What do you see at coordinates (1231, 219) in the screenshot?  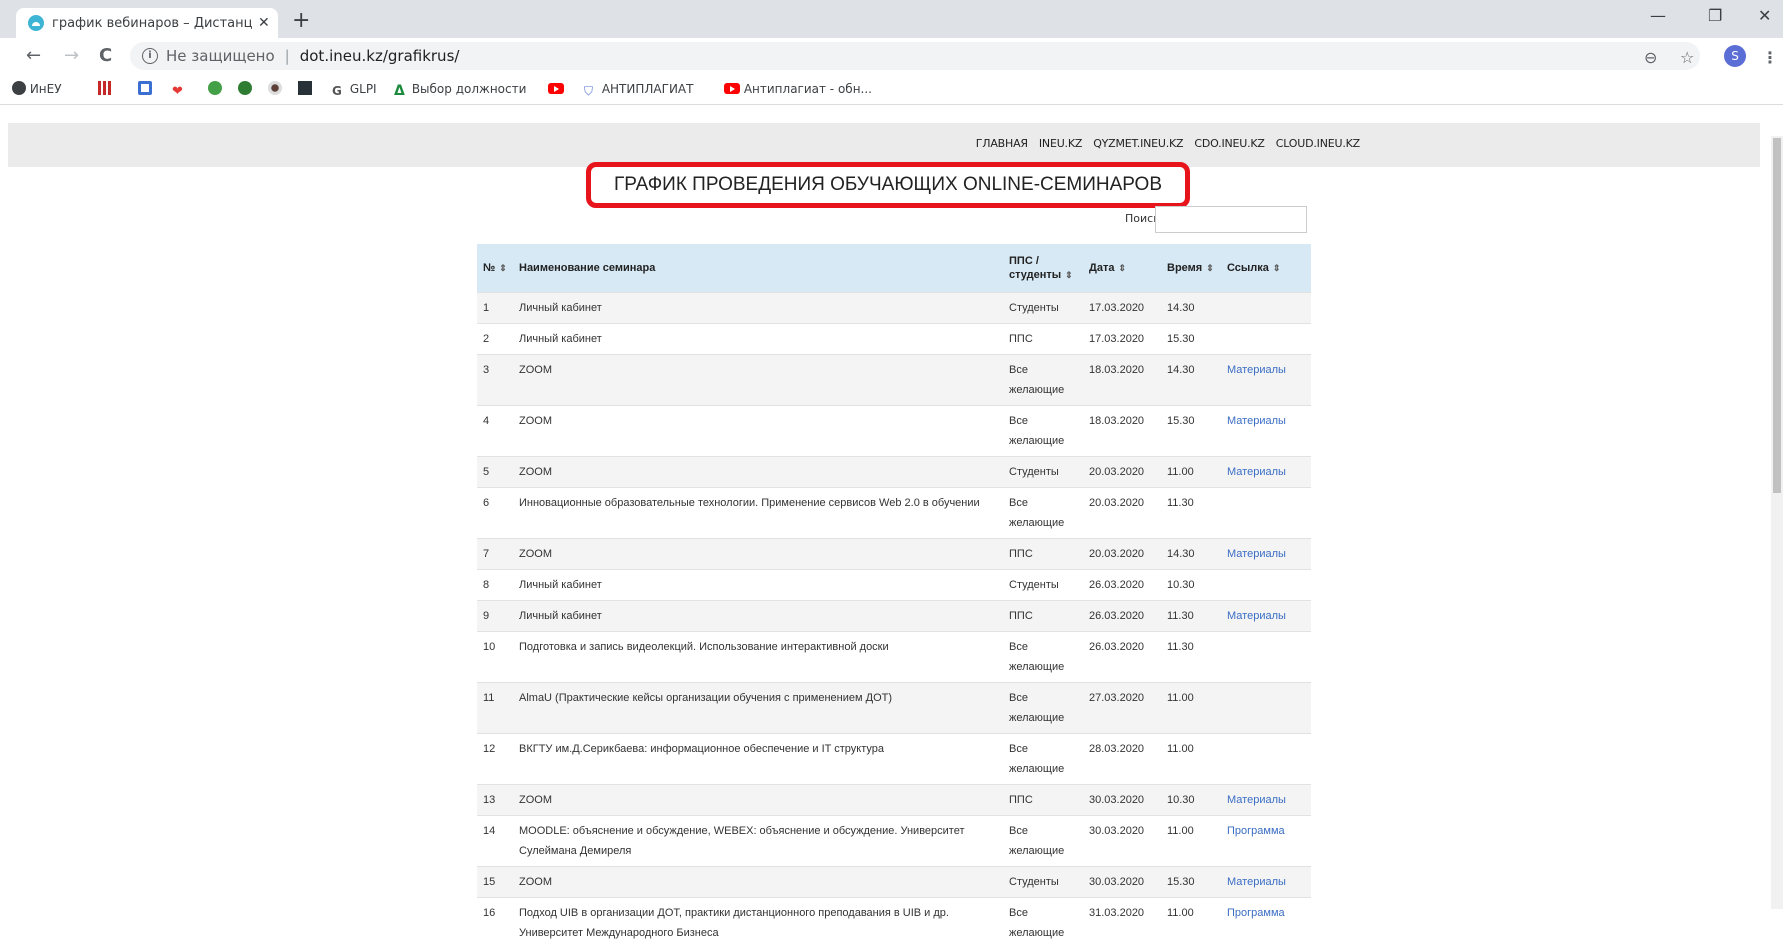 I see `search-input` at bounding box center [1231, 219].